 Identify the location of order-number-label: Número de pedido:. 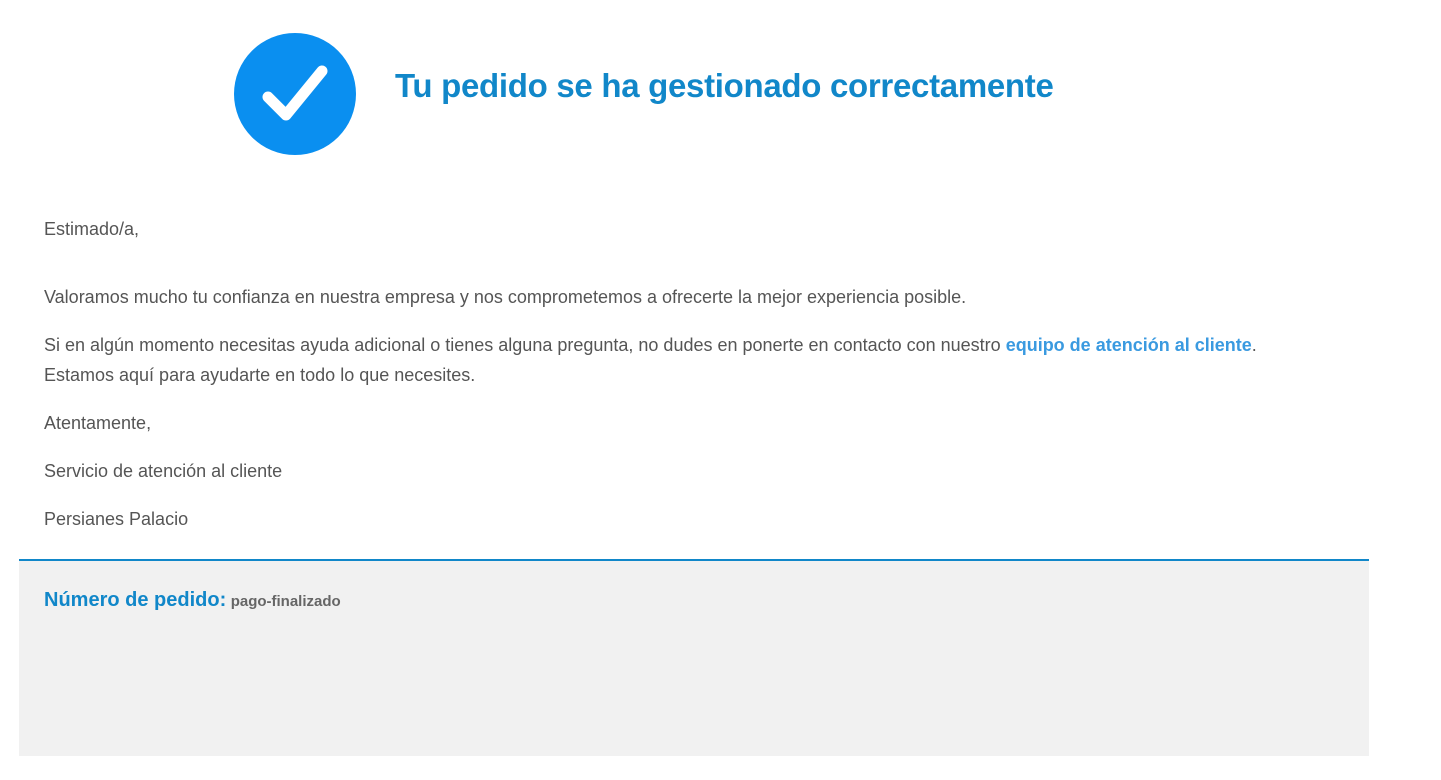
(135, 600).